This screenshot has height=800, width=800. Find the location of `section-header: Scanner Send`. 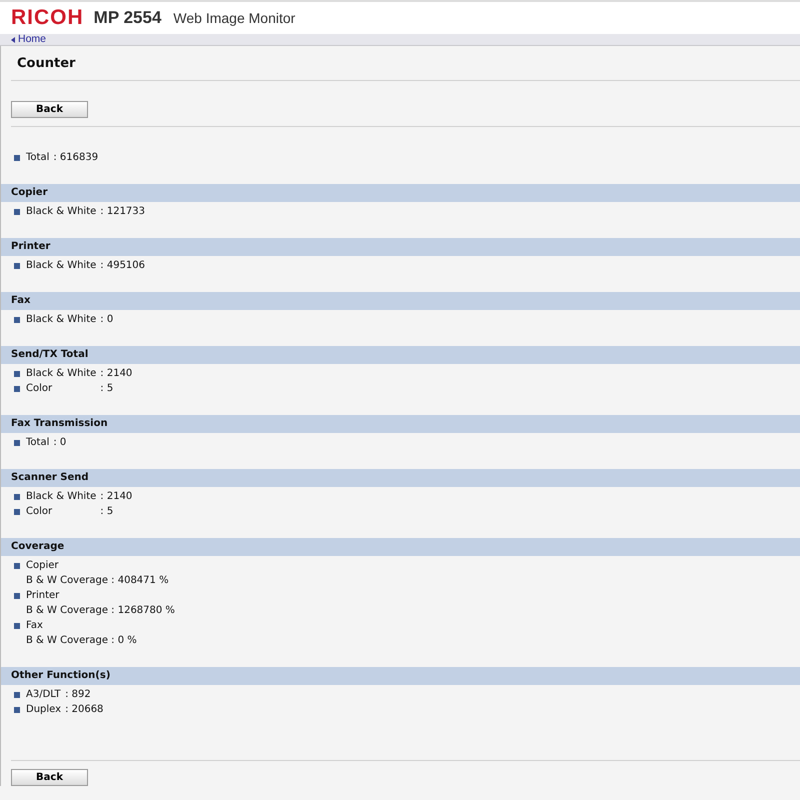

section-header: Scanner Send is located at coordinates (400, 478).